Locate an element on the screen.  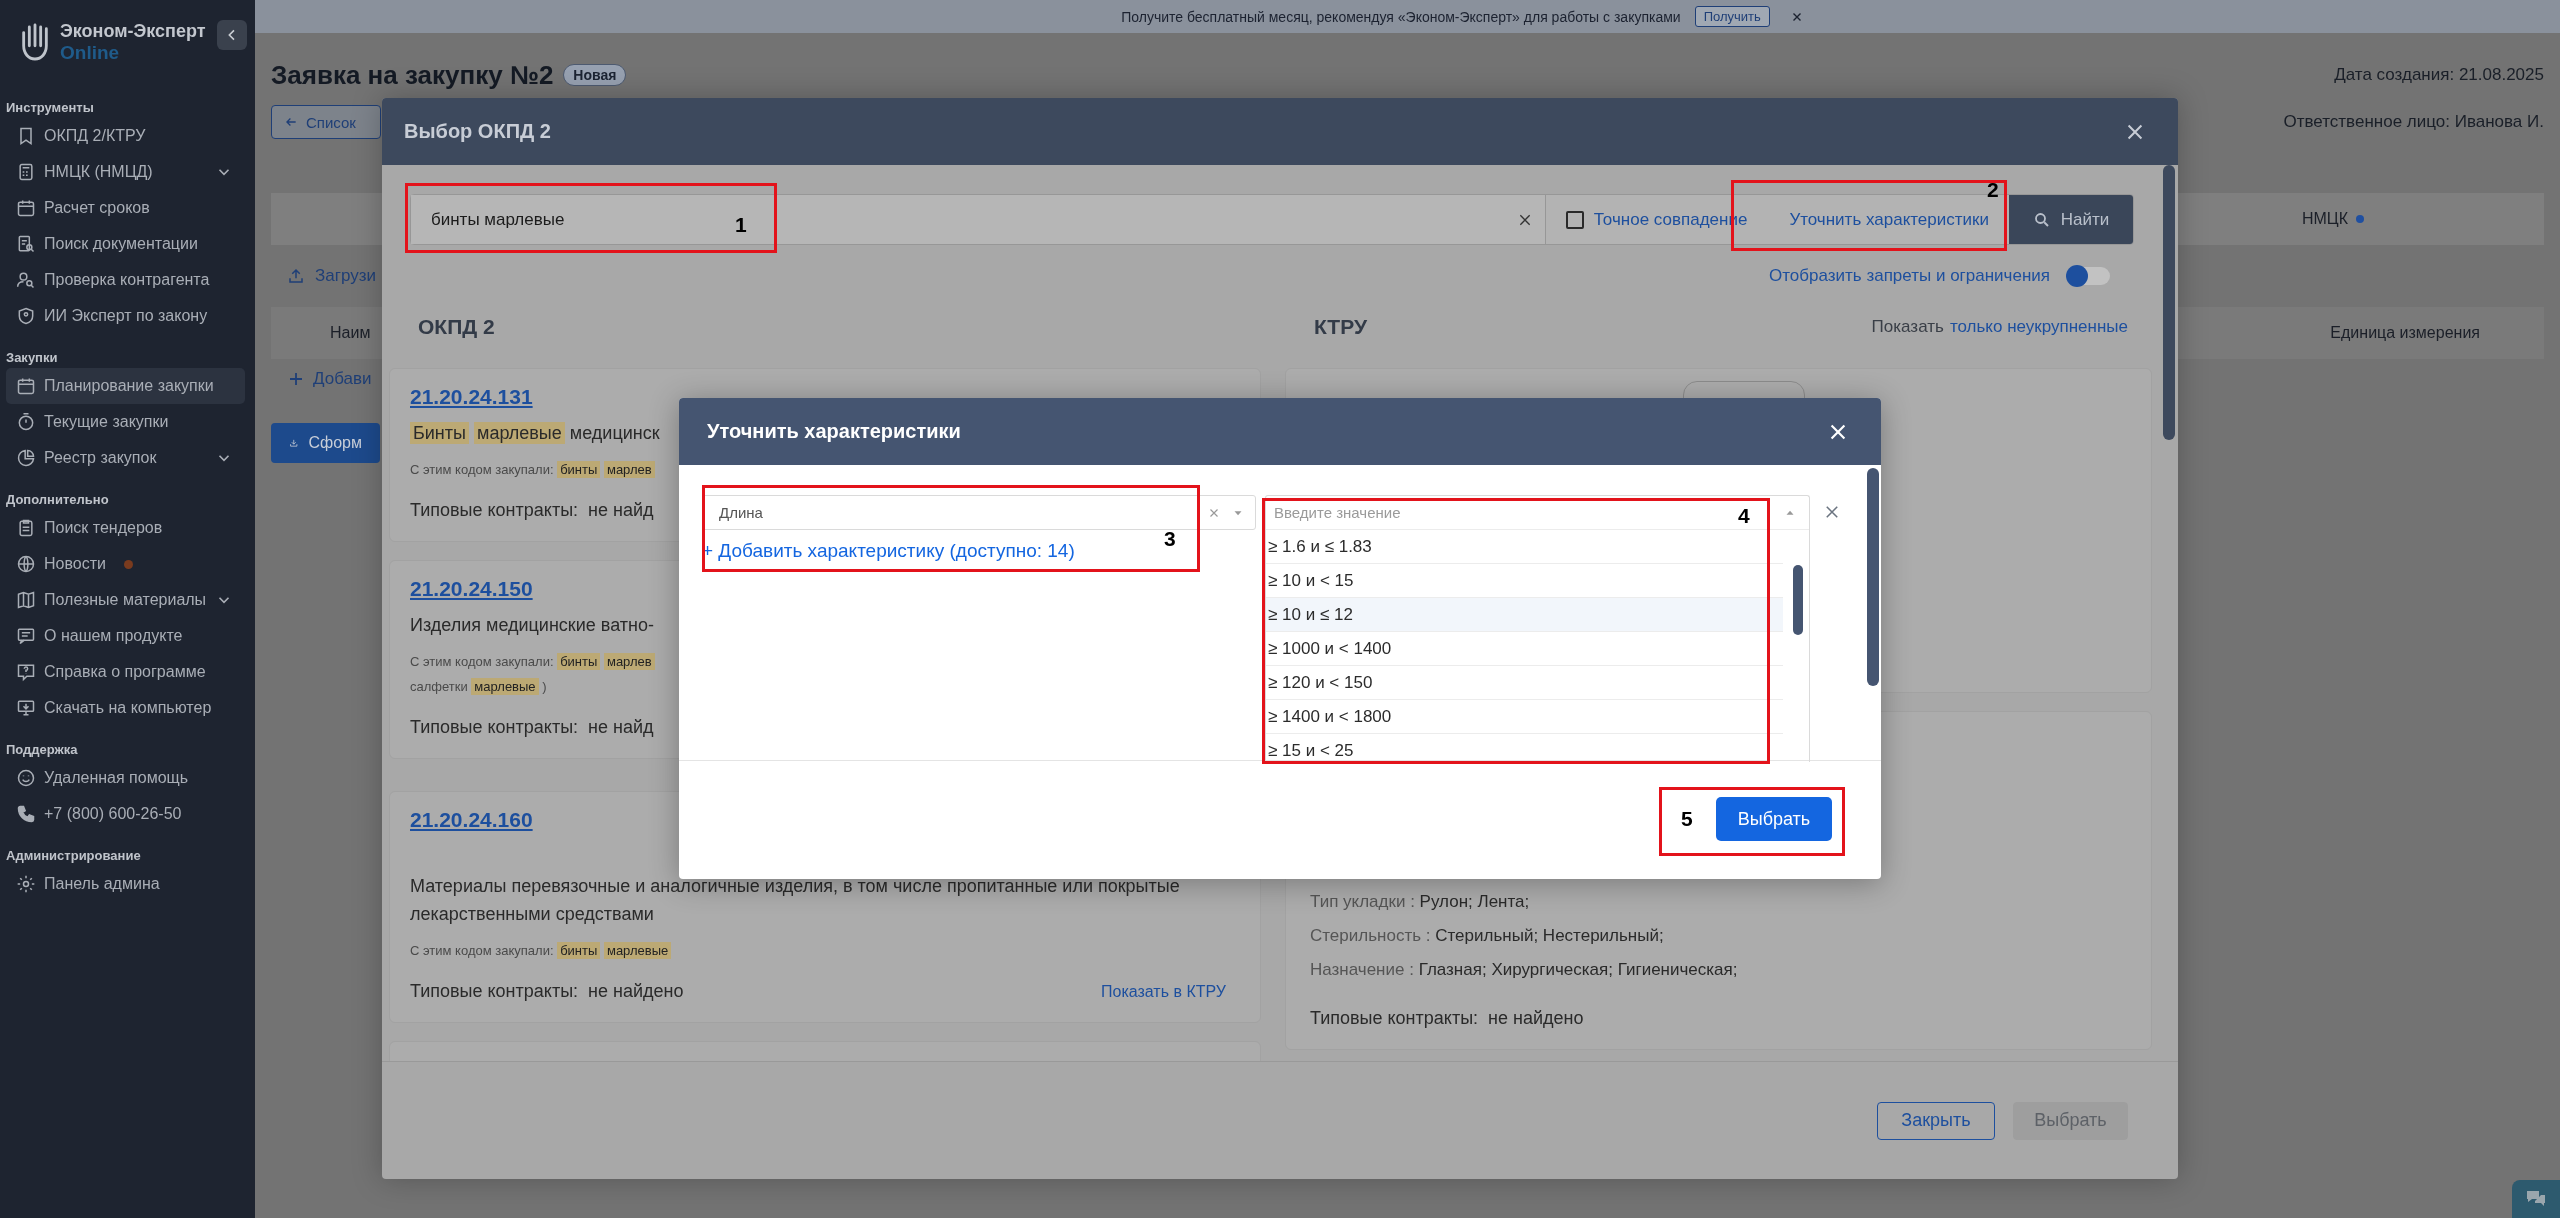
dialog-title: Уточнить характеристики is located at coordinates (834, 431).